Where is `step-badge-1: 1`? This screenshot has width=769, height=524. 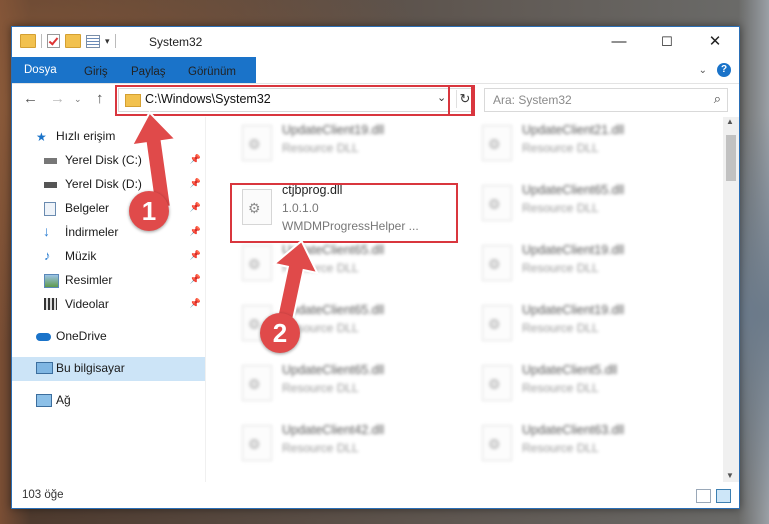 step-badge-1: 1 is located at coordinates (149, 211).